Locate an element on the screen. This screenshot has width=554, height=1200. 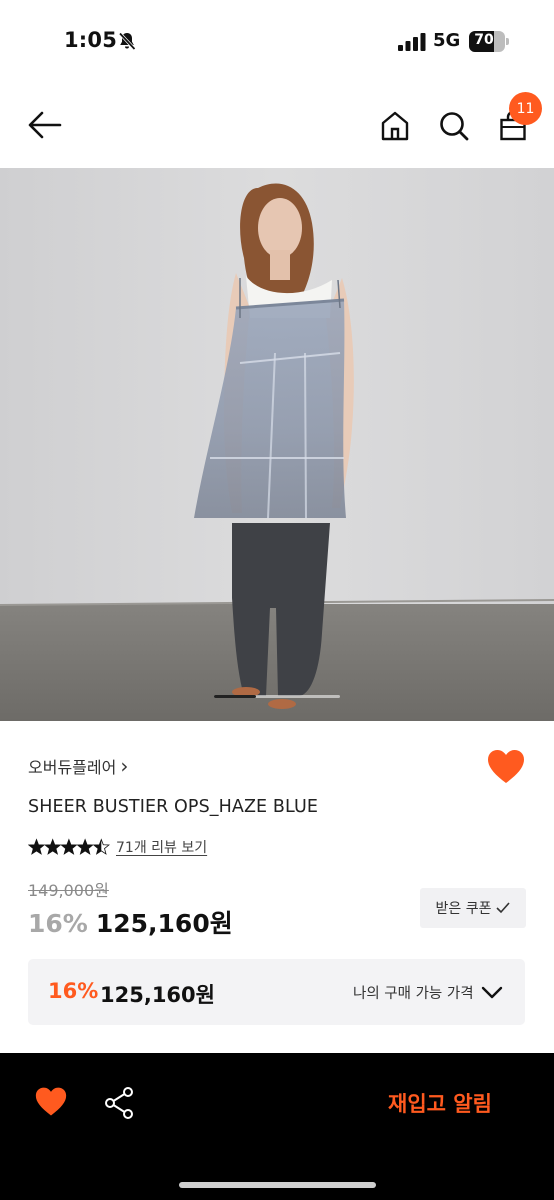
cart-count-badge: 11 is located at coordinates (525, 108).